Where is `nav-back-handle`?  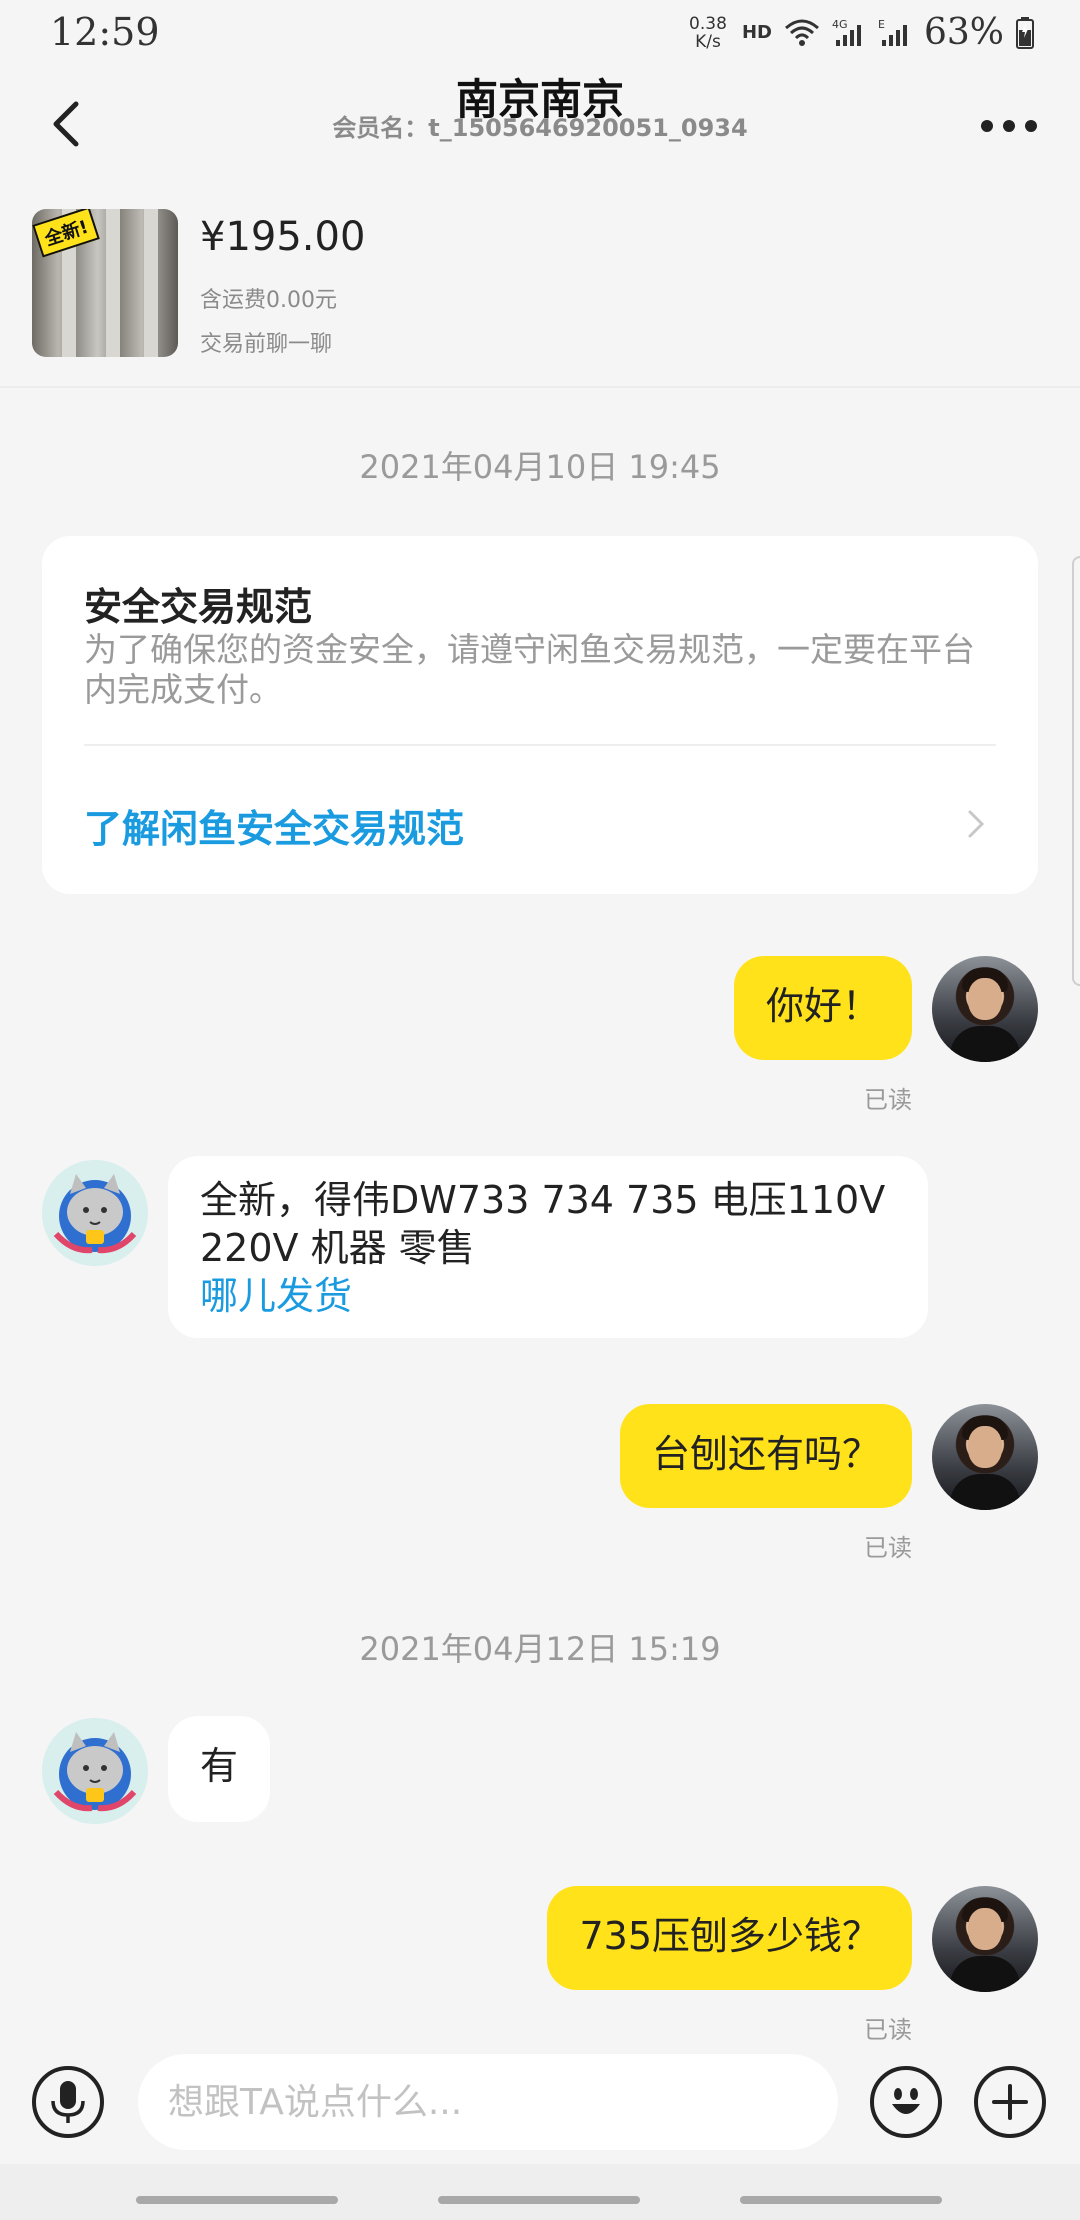 nav-back-handle is located at coordinates (841, 2200).